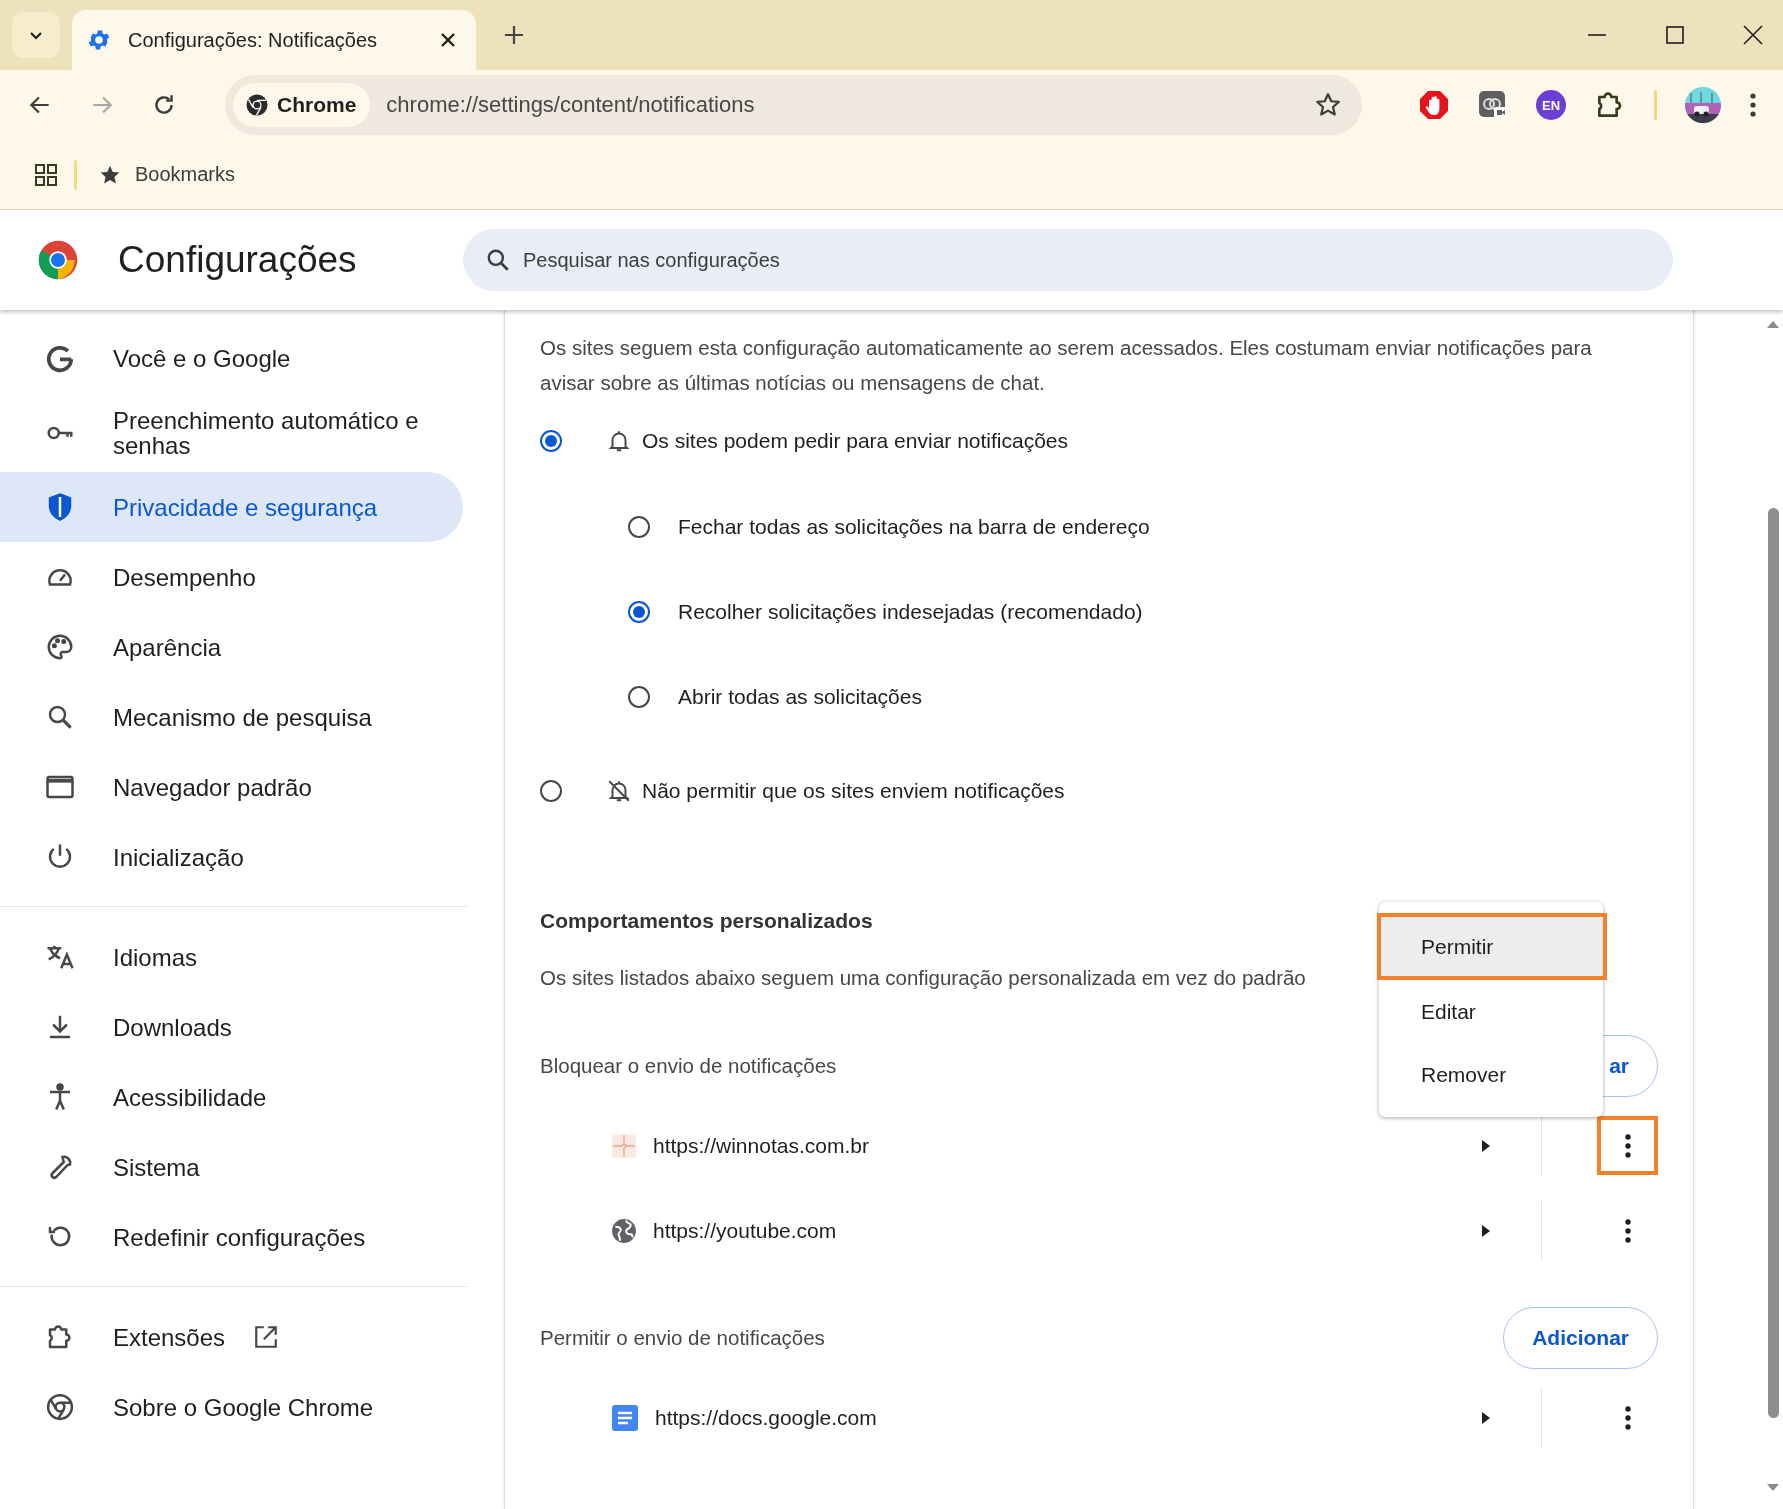 The height and width of the screenshot is (1509, 1783). I want to click on sidebar-item: Preenchimento automático e senhas, so click(231, 433).